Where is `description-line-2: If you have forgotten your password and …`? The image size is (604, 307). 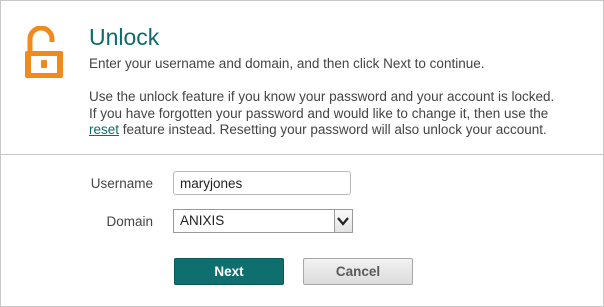 description-line-2: If you have forgotten your password and … is located at coordinates (319, 113).